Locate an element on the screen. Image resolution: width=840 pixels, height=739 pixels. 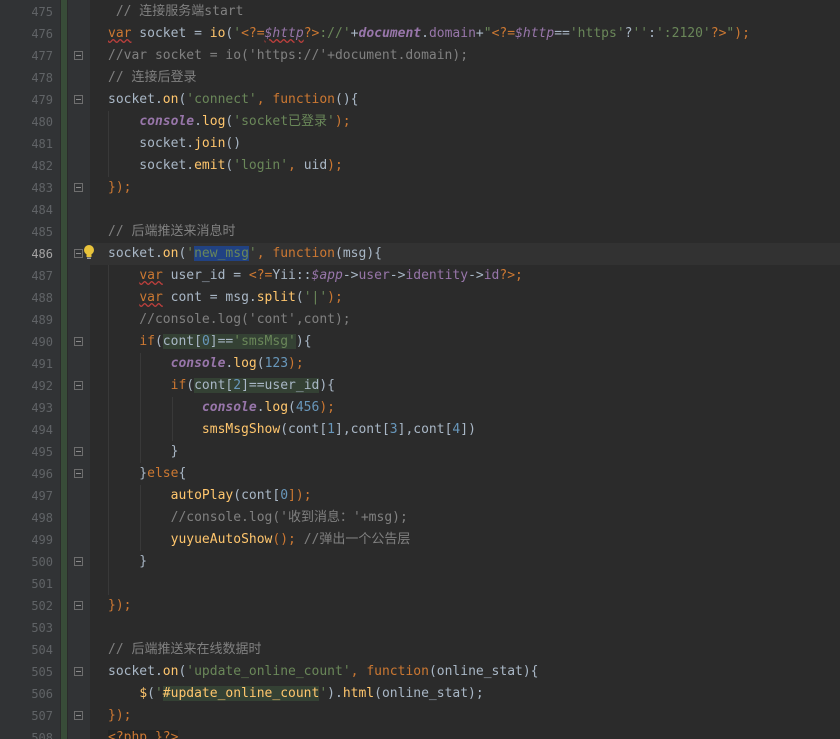
code-token: ':2120' is located at coordinates (683, 33).